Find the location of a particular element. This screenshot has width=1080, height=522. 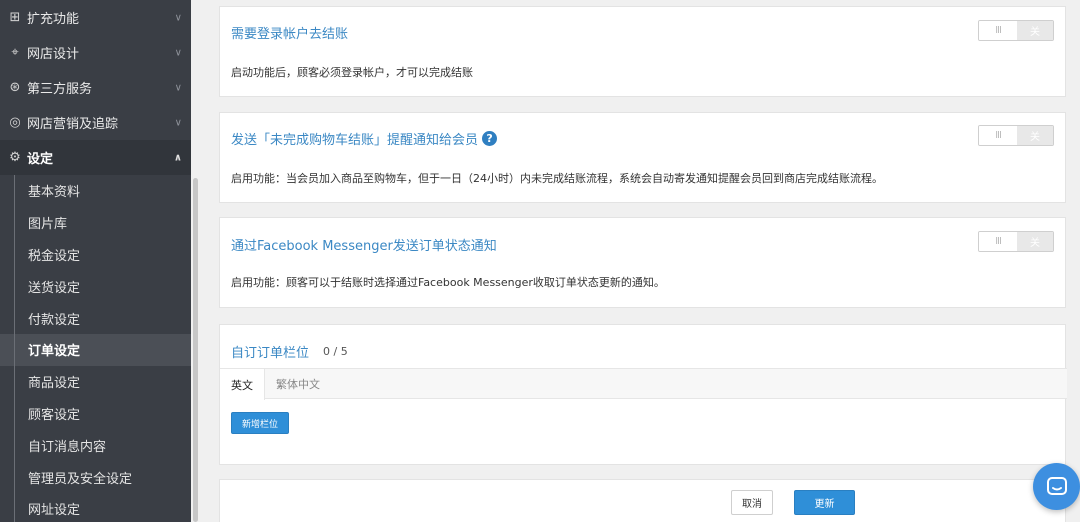

setting-description: 启动功能后，顾客必须登录帐户，才可以完成结账 is located at coordinates (352, 72).